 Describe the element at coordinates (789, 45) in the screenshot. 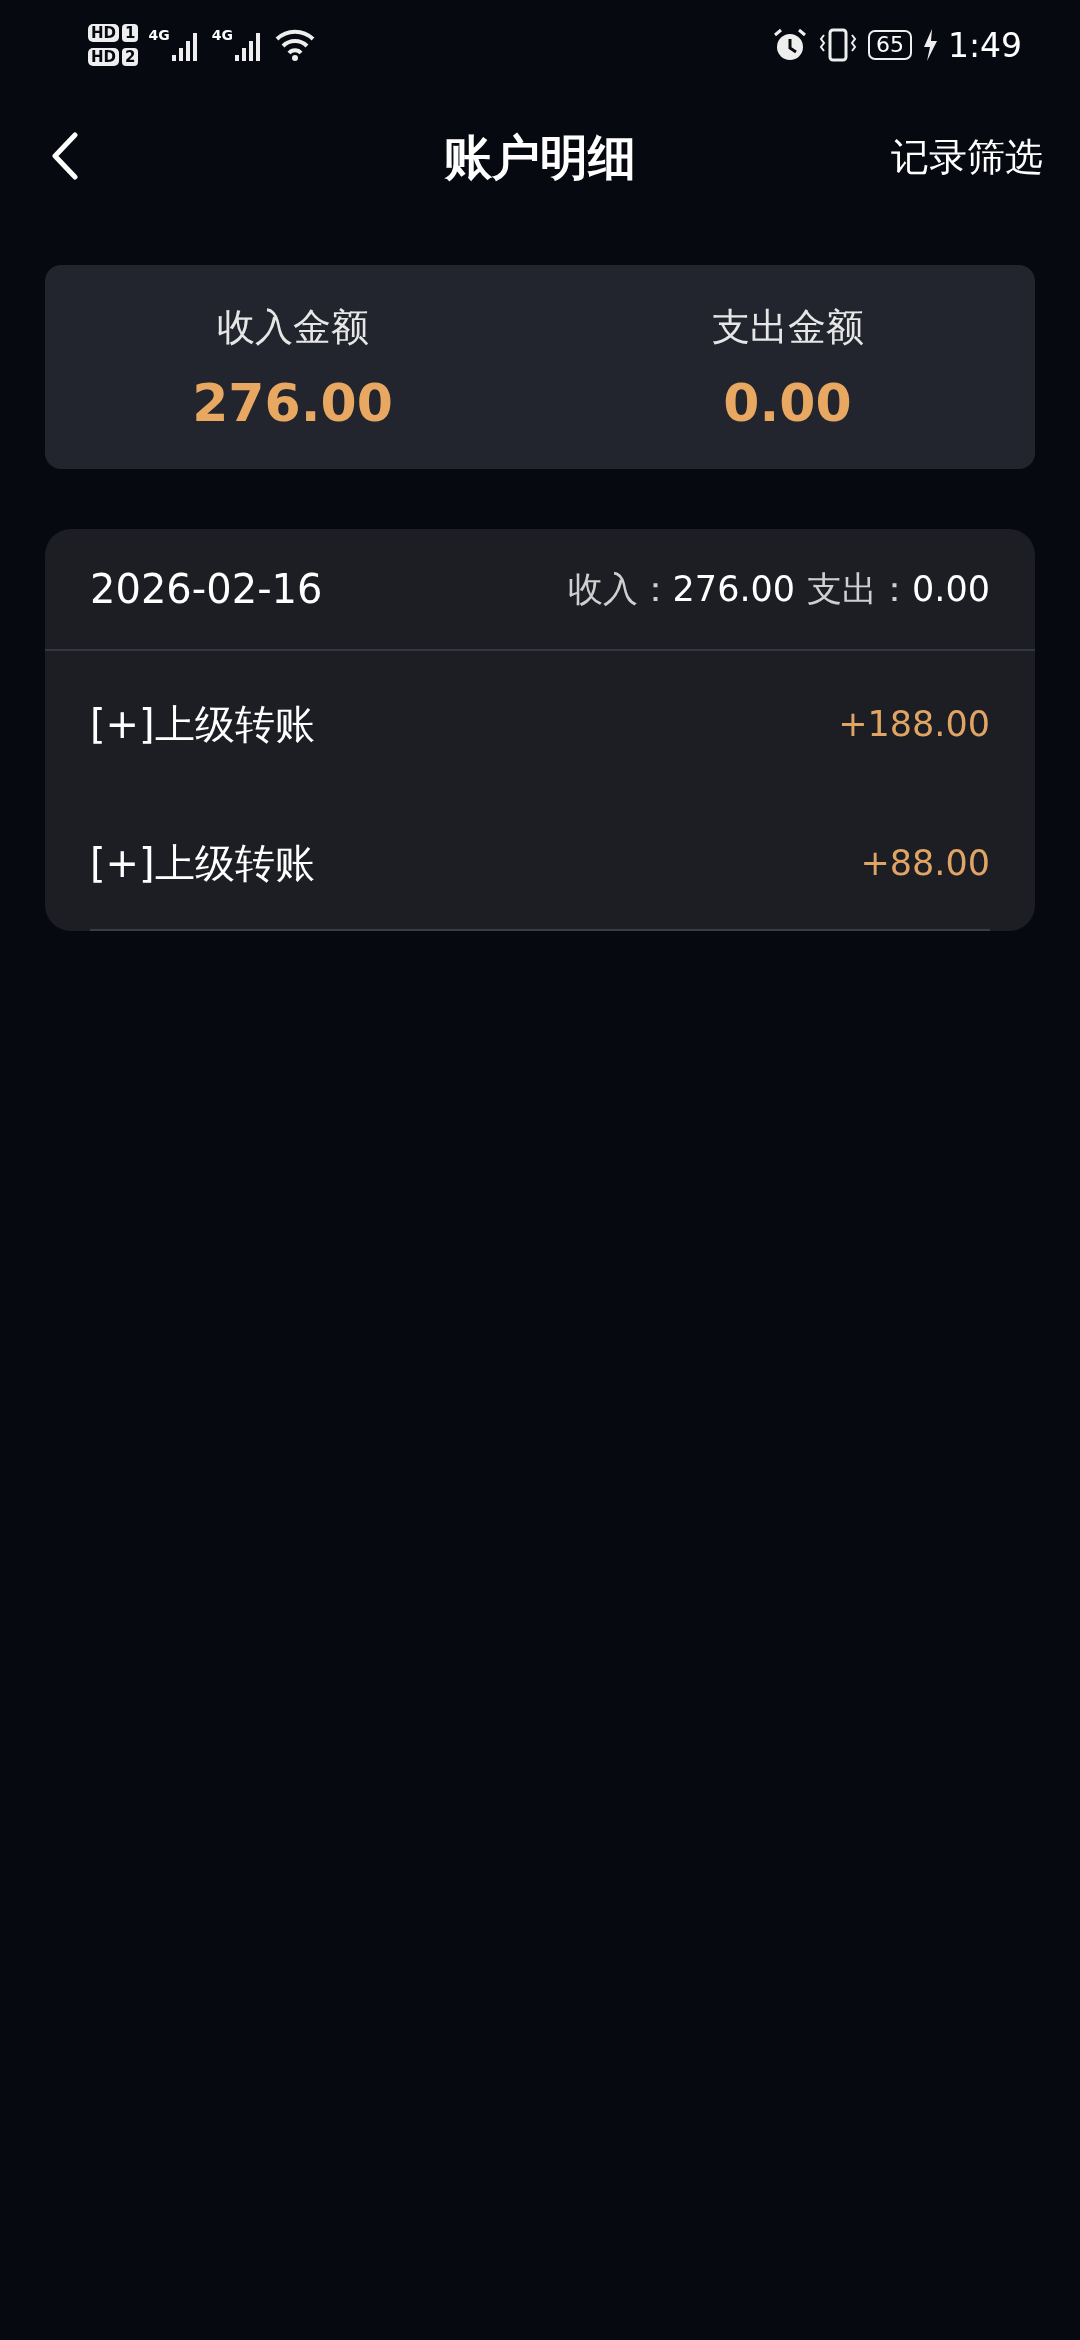

I see `alarm-clock-icon` at that location.